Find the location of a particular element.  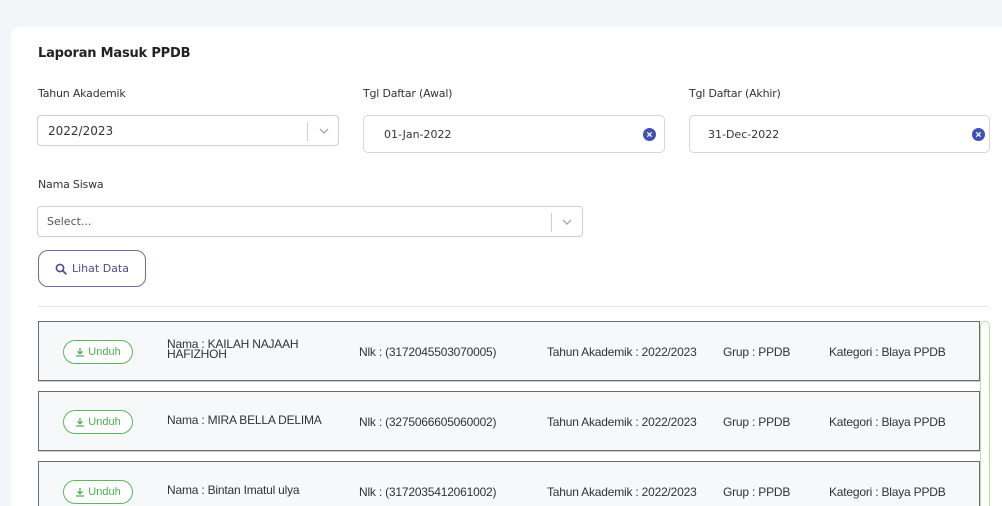

tgl-awal-label: Tgl Daftar (Awal) is located at coordinates (408, 93).